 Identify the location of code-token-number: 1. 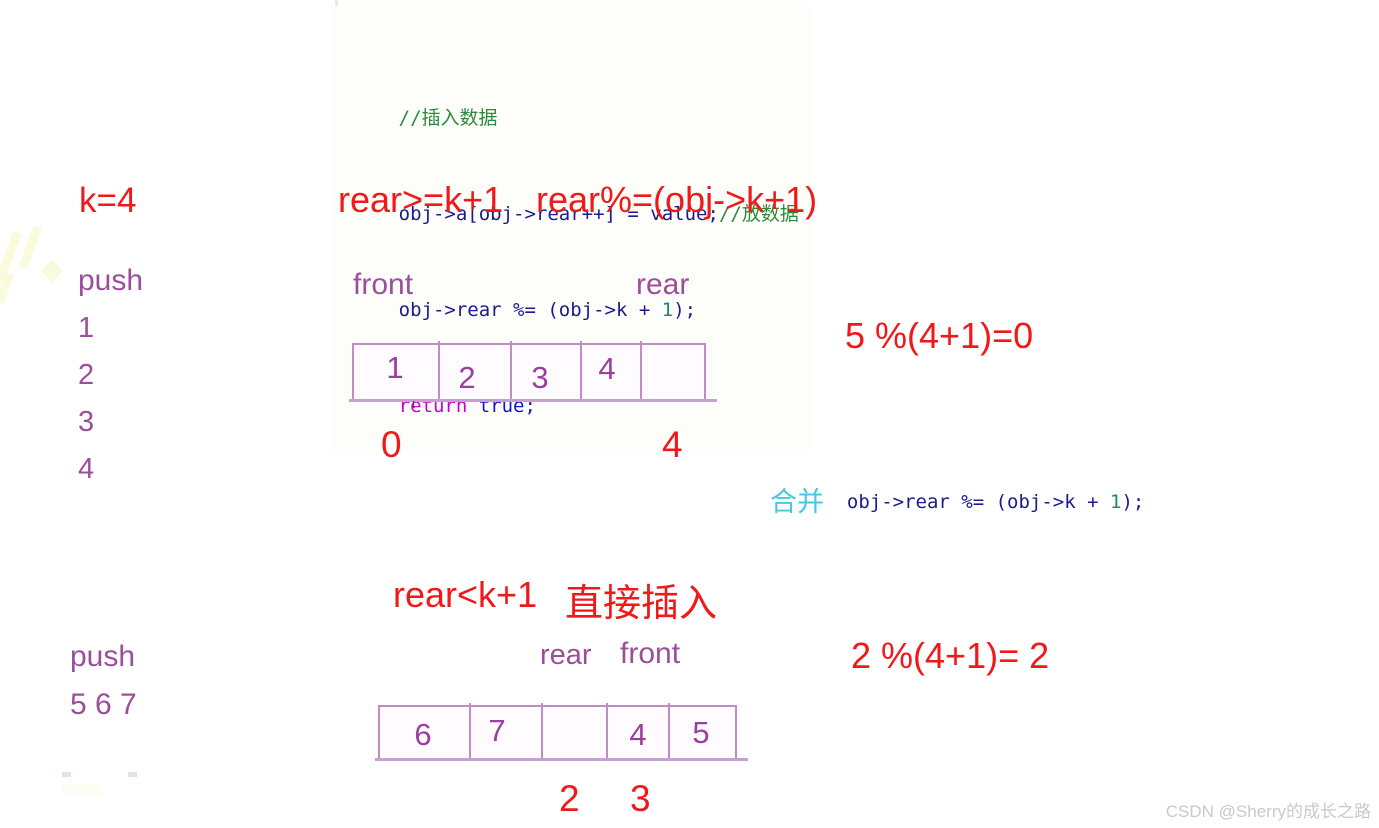
(667, 310).